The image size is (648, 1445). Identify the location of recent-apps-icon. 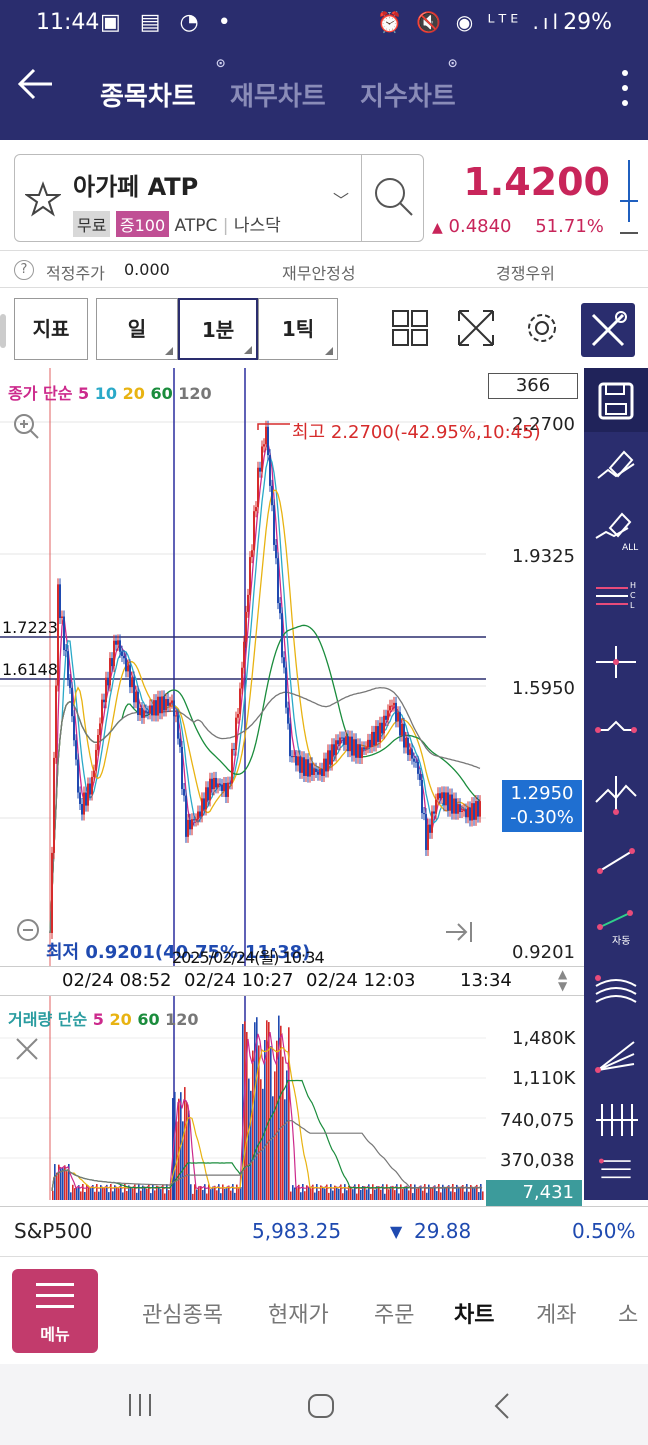
(140, 1405).